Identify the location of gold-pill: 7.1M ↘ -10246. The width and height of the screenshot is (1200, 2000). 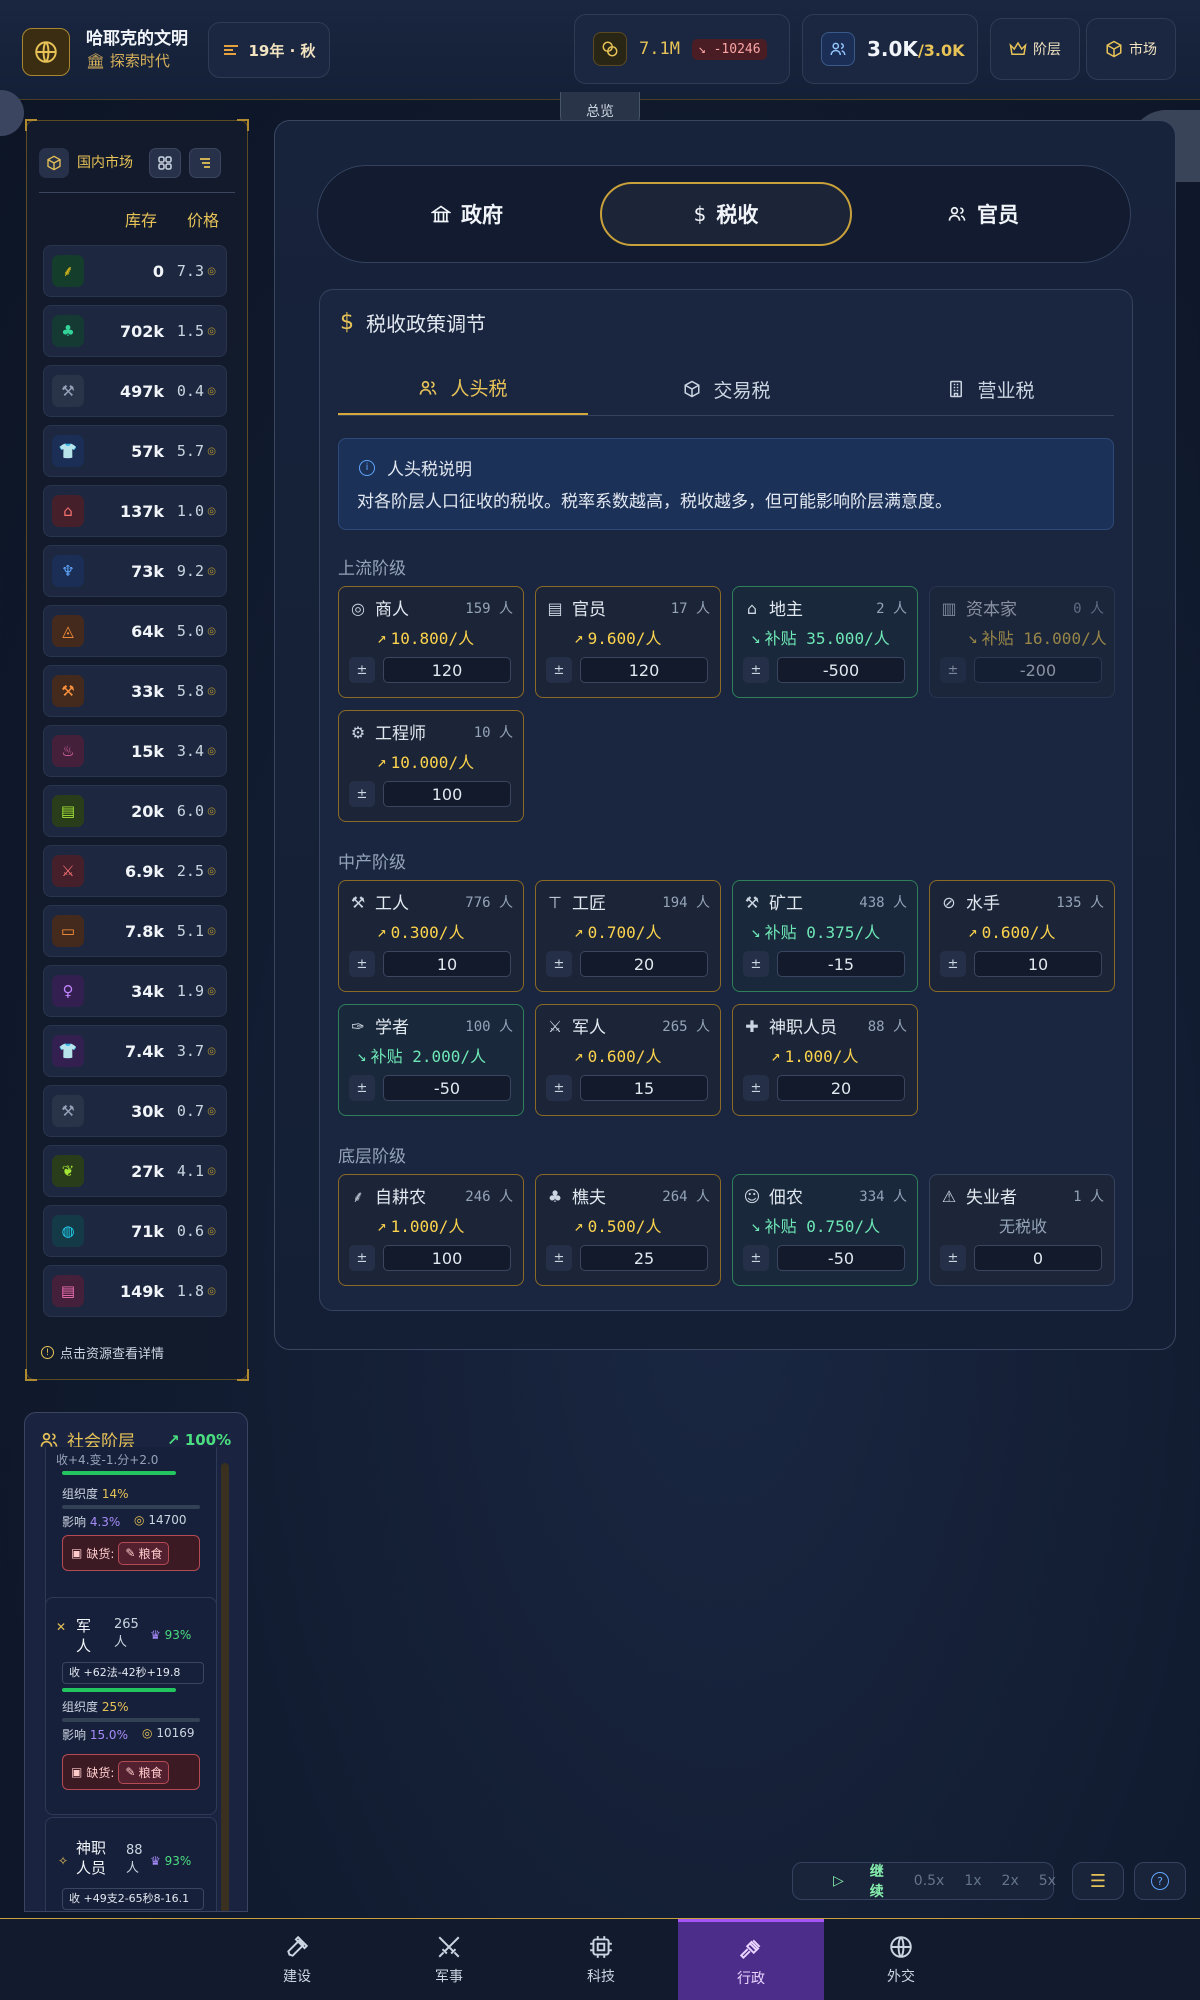
(682, 49).